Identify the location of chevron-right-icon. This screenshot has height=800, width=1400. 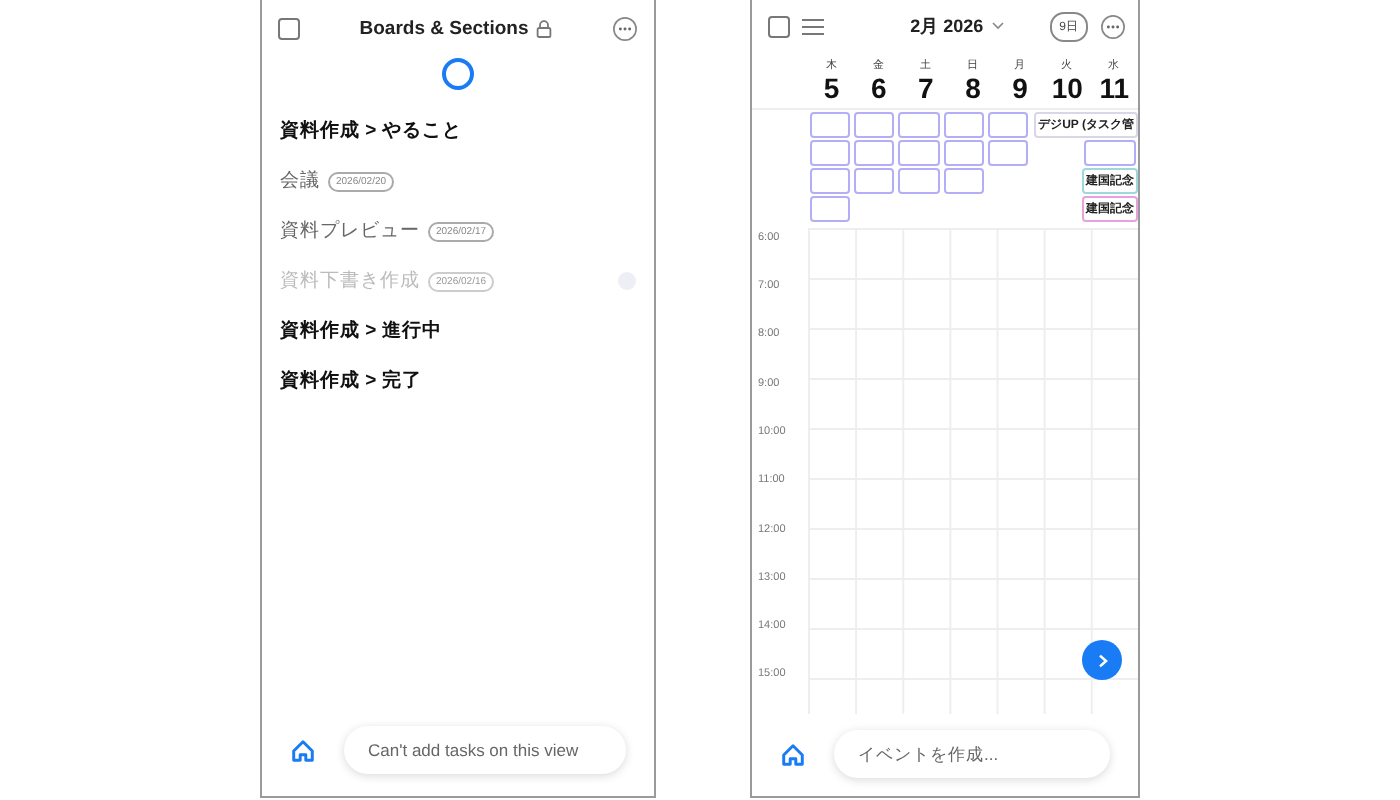
(1102, 660).